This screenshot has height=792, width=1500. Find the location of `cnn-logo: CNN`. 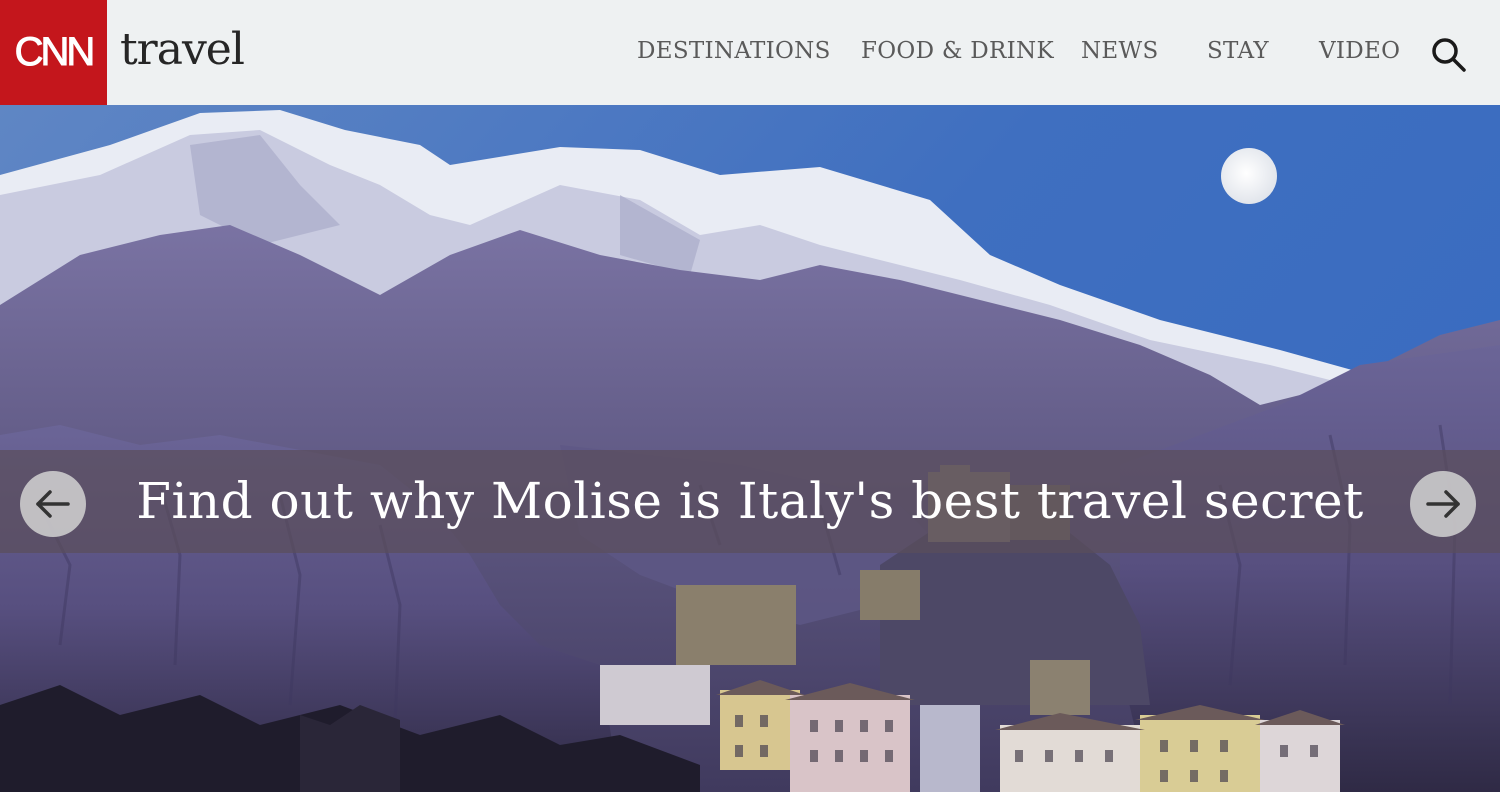

cnn-logo: CNN is located at coordinates (53, 52).